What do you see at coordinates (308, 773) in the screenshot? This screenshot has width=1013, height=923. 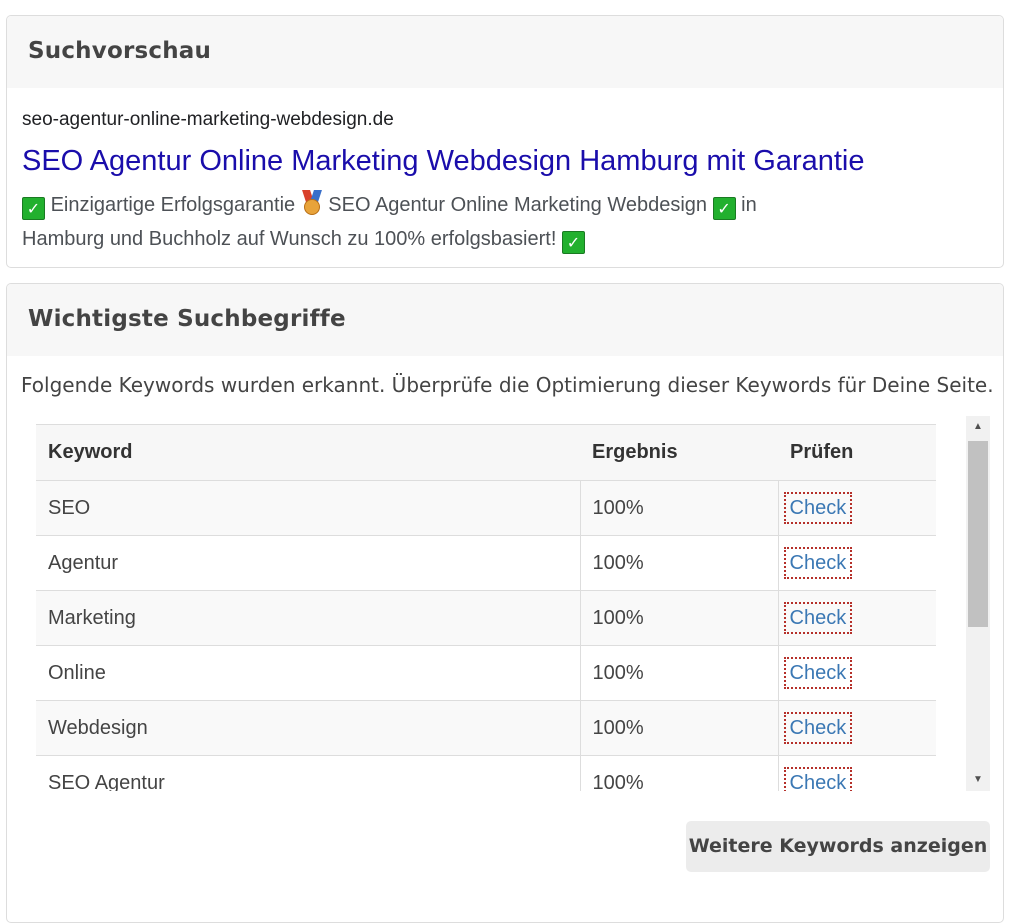 I see `keyword-cell: SEO Agentur` at bounding box center [308, 773].